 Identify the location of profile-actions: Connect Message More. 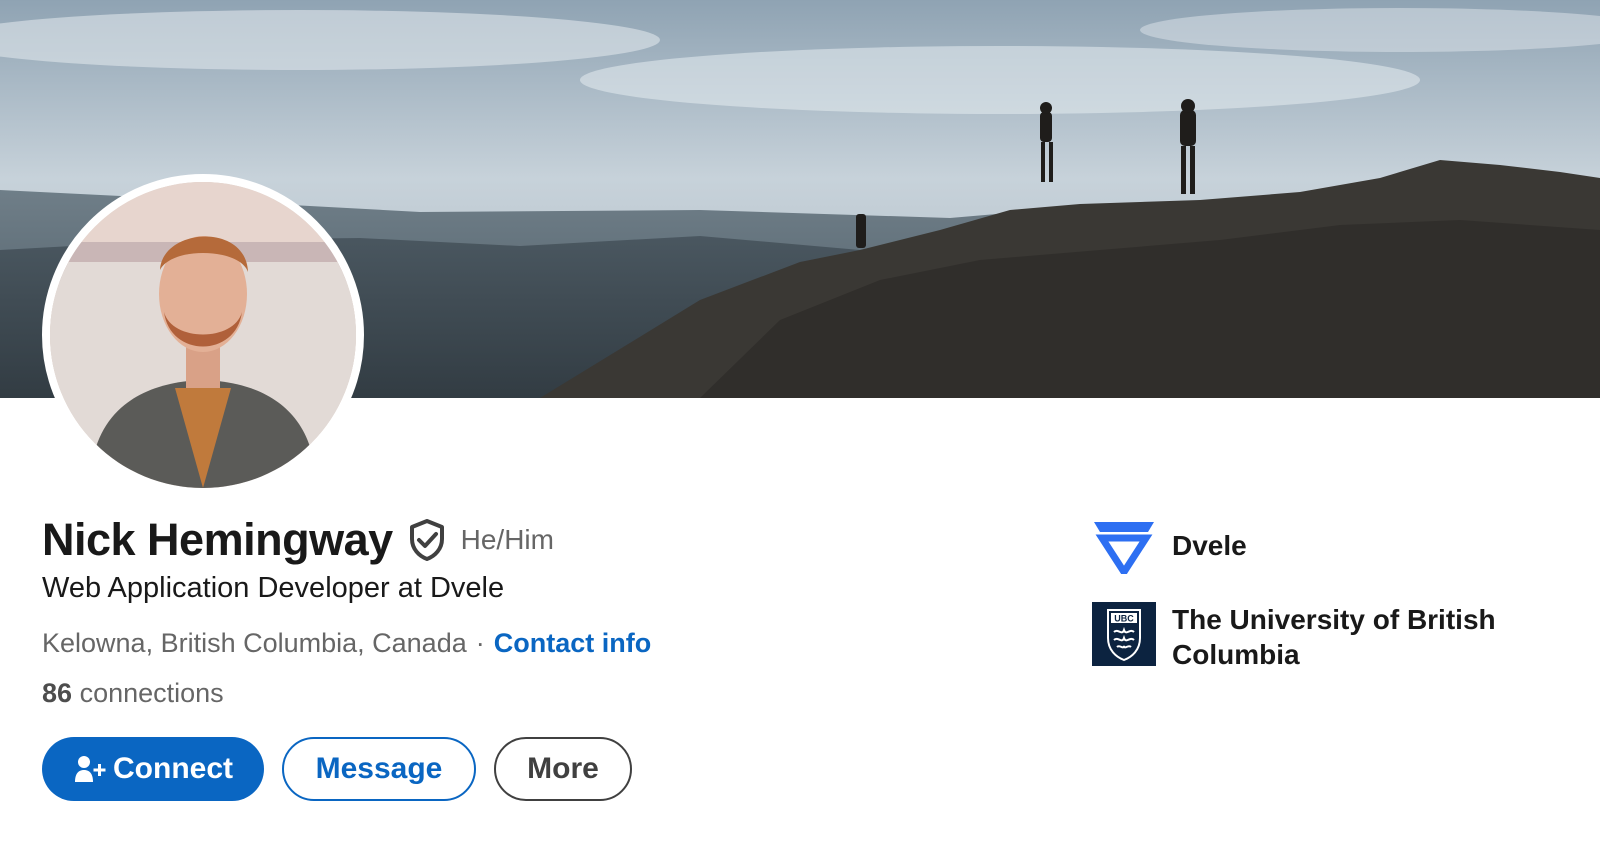
(337, 769).